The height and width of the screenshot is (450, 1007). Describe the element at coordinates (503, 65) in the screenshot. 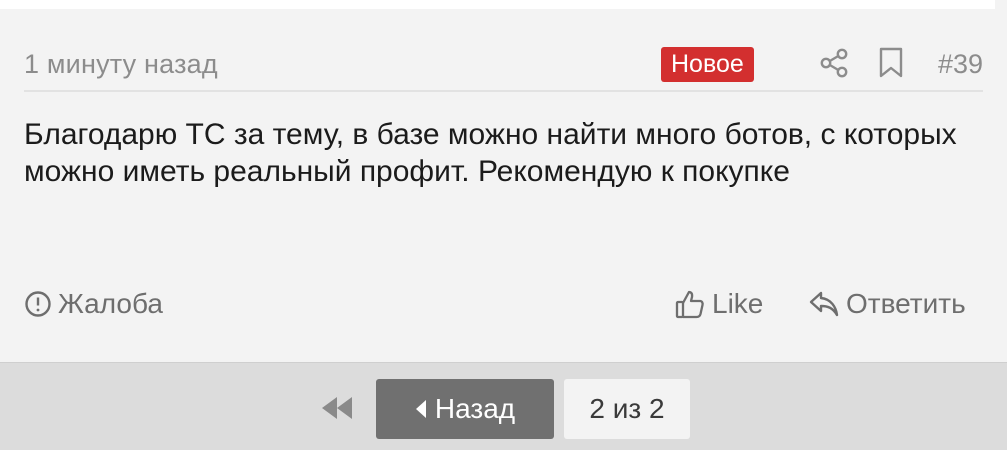

I see `post-meta-bar: 1 минуту назад Новое #39` at that location.